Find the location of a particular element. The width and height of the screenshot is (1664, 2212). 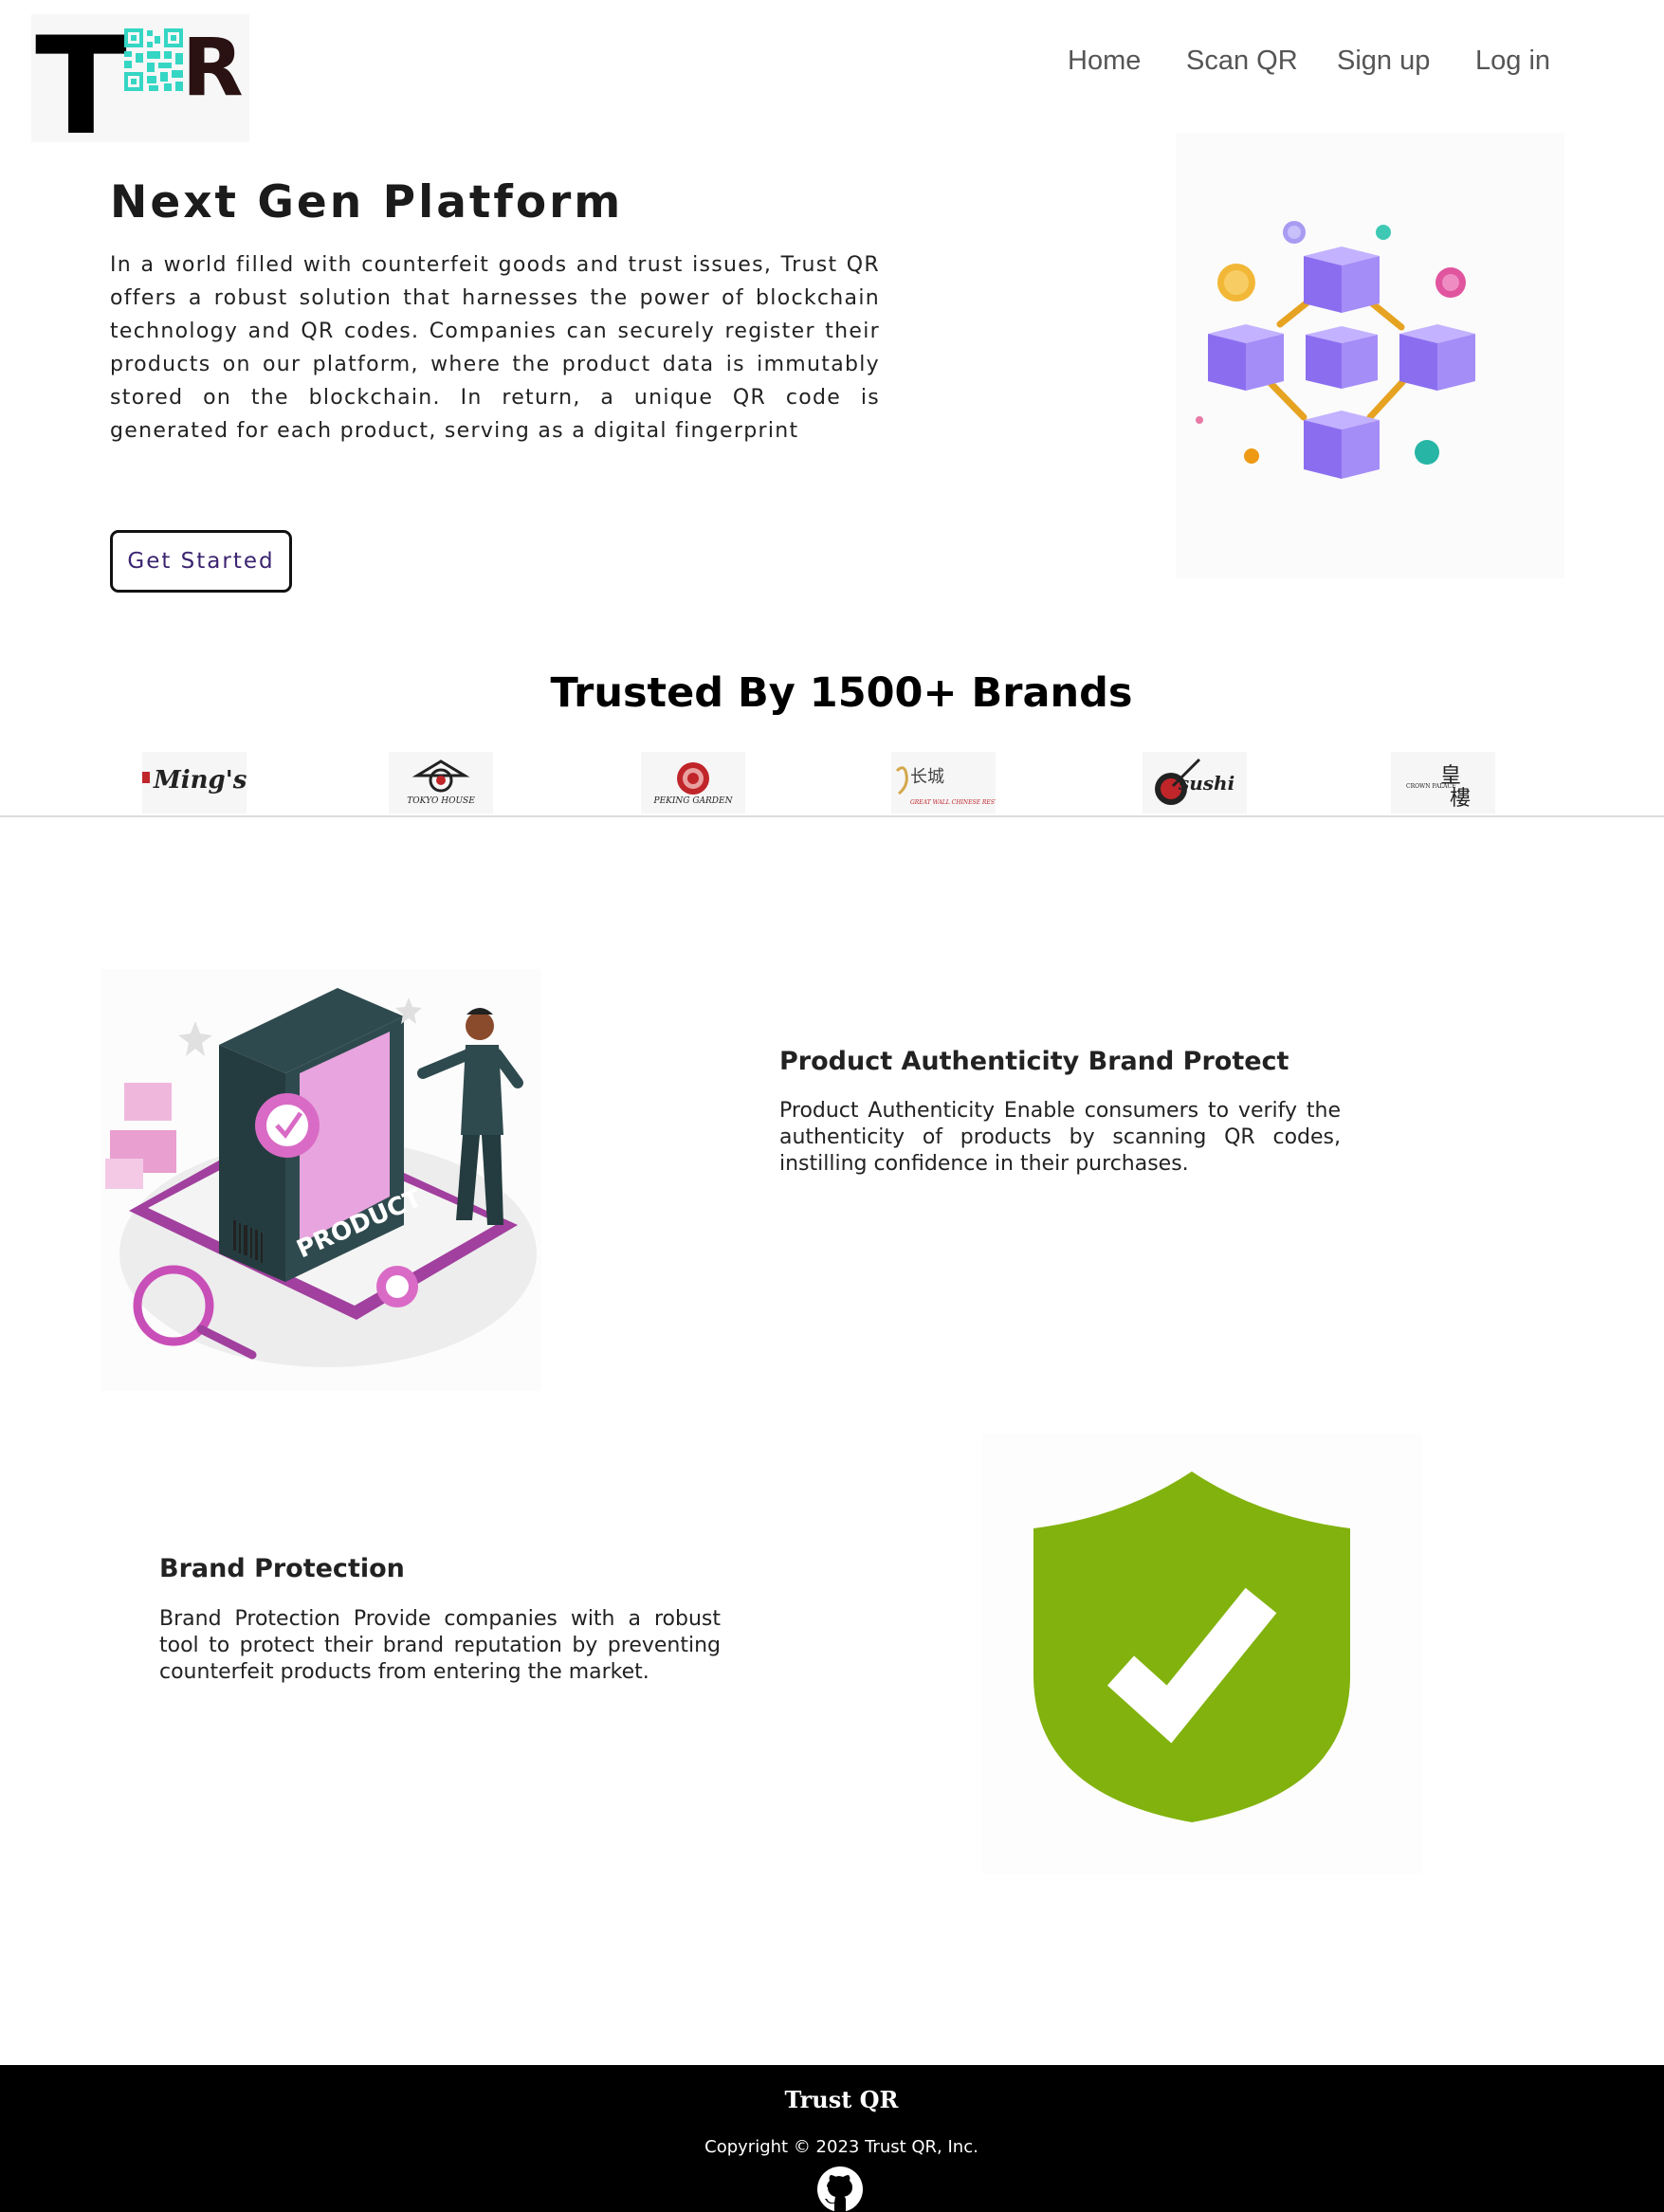

brand-logo-sushi: sushi is located at coordinates (1195, 783).